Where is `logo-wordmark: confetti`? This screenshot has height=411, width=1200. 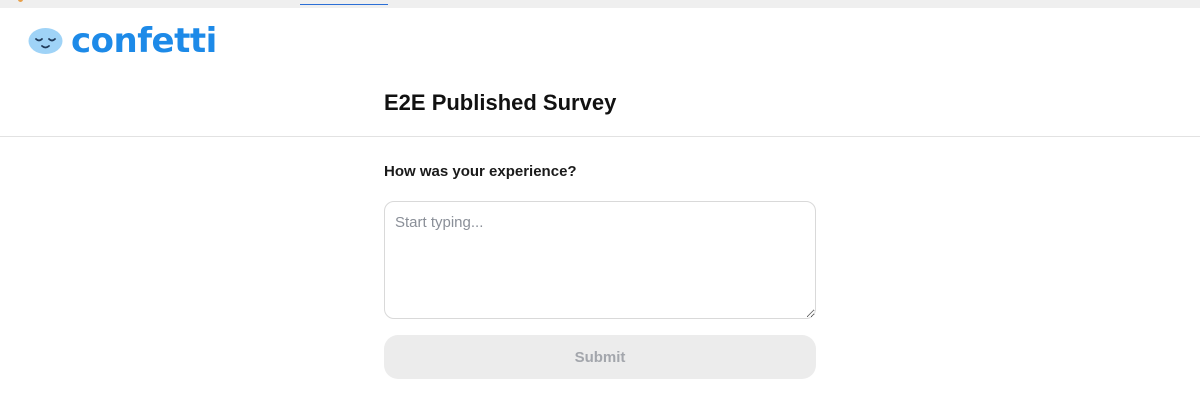
logo-wordmark: confetti is located at coordinates (144, 41).